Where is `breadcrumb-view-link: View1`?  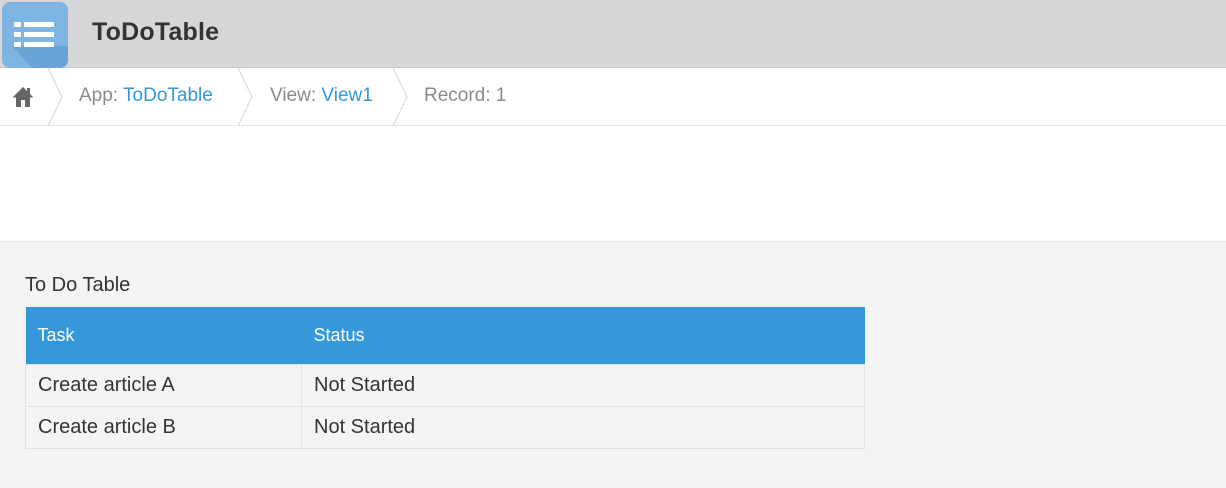
breadcrumb-view-link: View1 is located at coordinates (346, 95).